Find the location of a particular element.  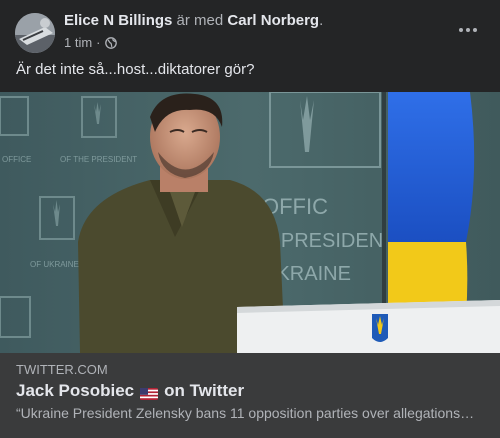

period: . is located at coordinates (321, 20).